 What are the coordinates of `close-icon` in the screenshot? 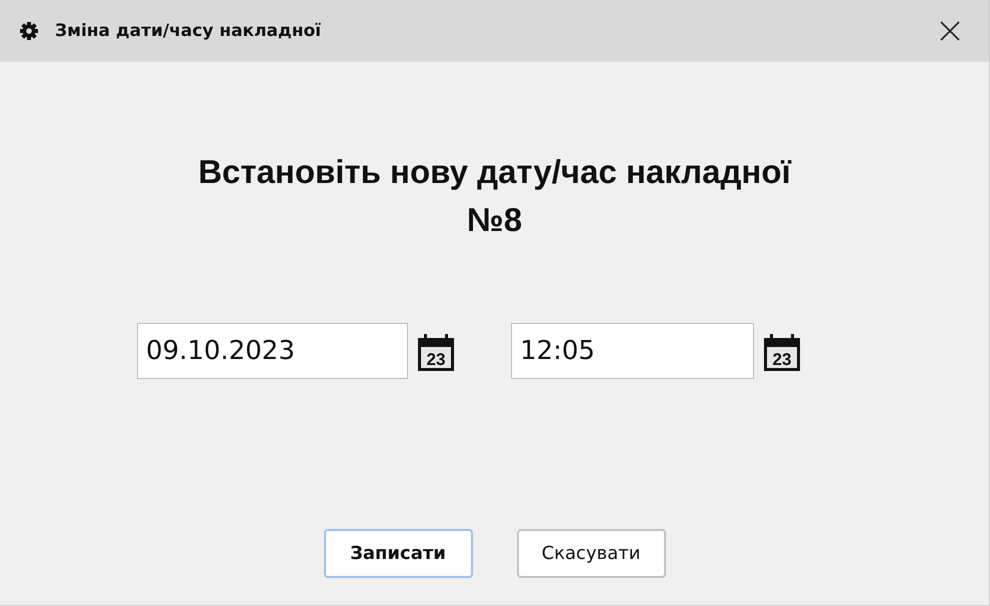 It's located at (950, 31).